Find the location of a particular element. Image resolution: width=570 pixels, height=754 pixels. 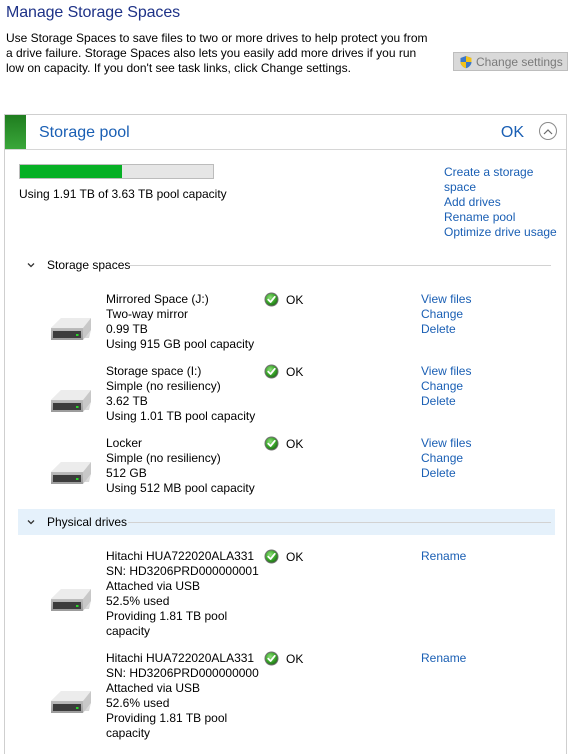

space-name: Storage space (I:) is located at coordinates (154, 371).